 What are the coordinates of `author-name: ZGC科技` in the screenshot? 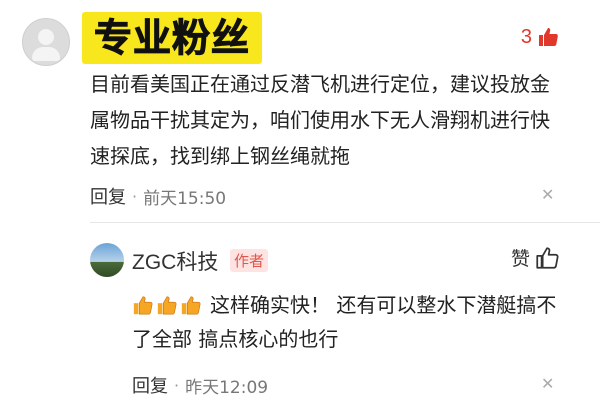 It's located at (175, 261).